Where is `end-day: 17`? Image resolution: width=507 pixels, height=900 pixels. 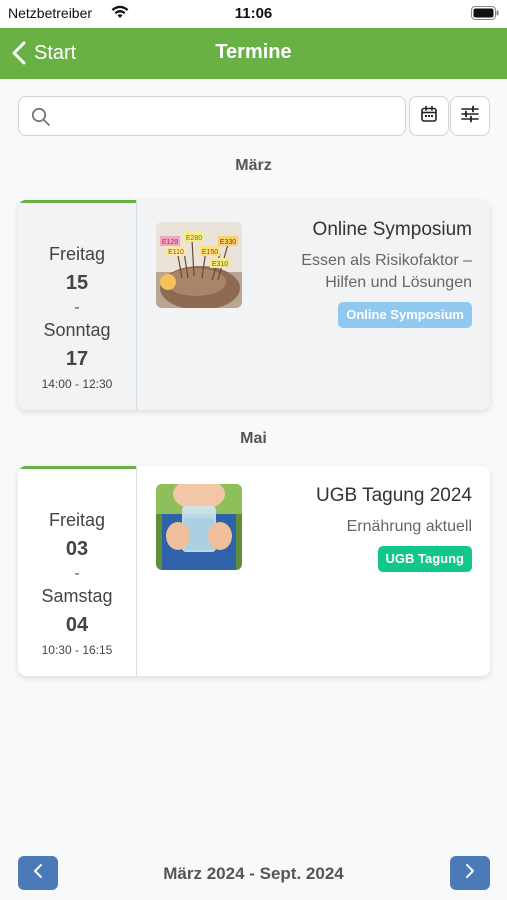 end-day: 17 is located at coordinates (77, 359).